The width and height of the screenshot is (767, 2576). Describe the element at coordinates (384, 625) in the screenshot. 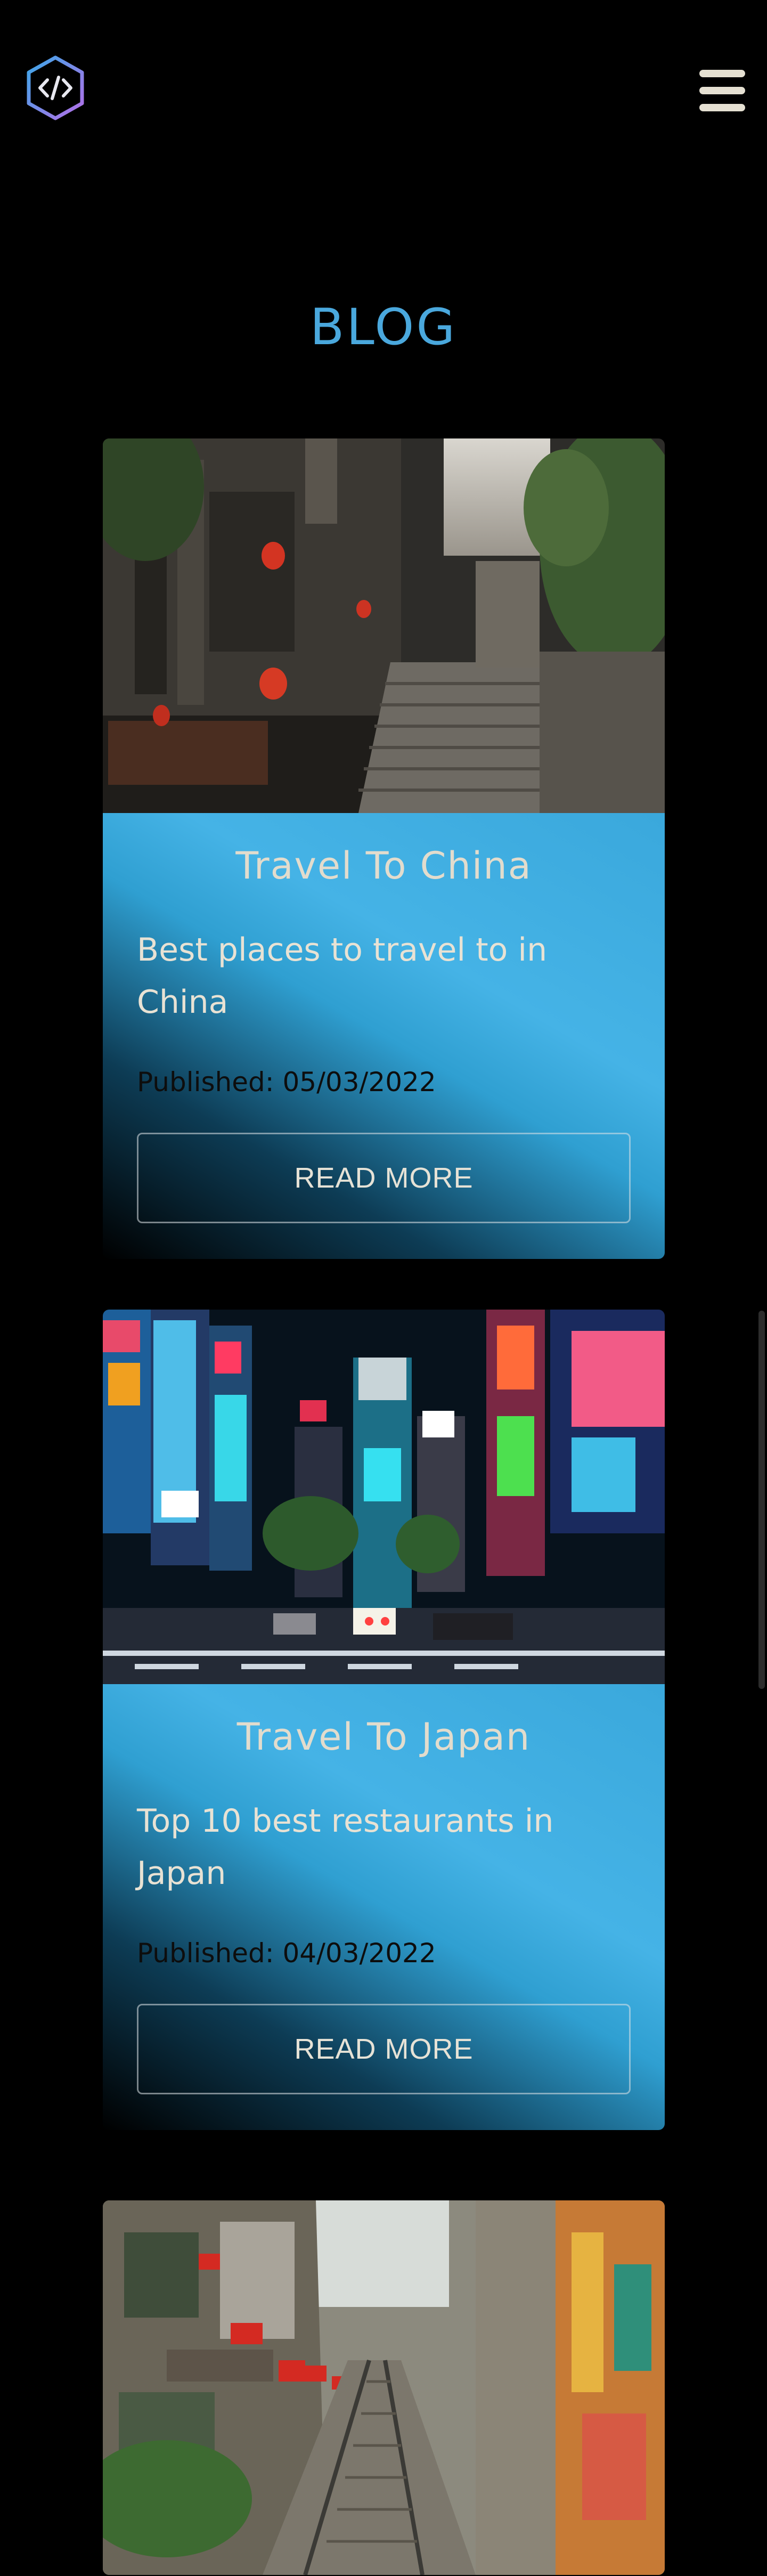

I see `post-image-china` at that location.